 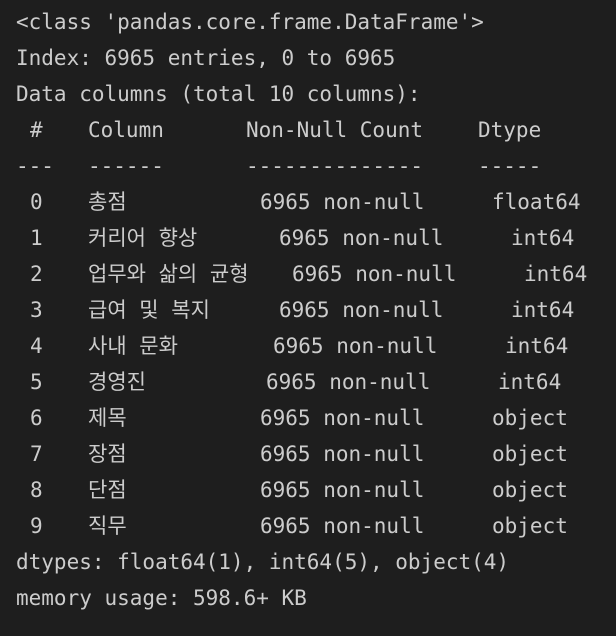 What do you see at coordinates (36, 490) in the screenshot?
I see `row-num: 8` at bounding box center [36, 490].